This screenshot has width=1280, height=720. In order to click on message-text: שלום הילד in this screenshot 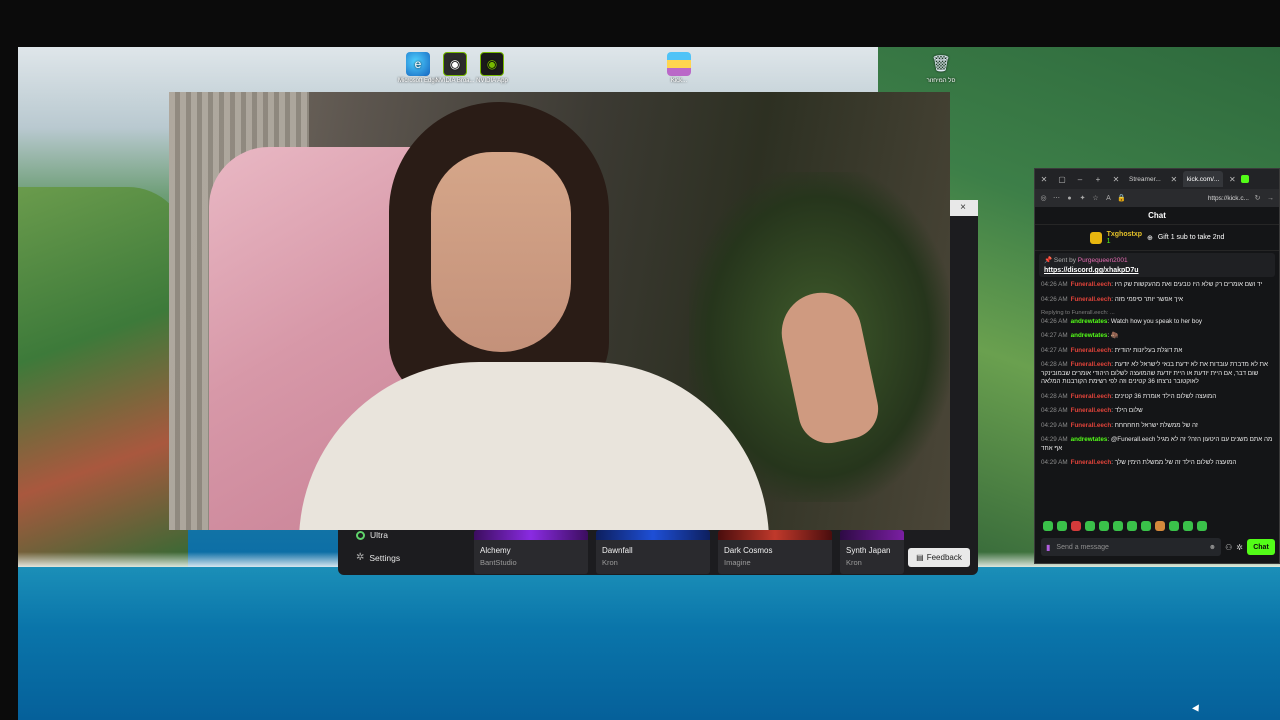, I will do `click(1128, 411)`.